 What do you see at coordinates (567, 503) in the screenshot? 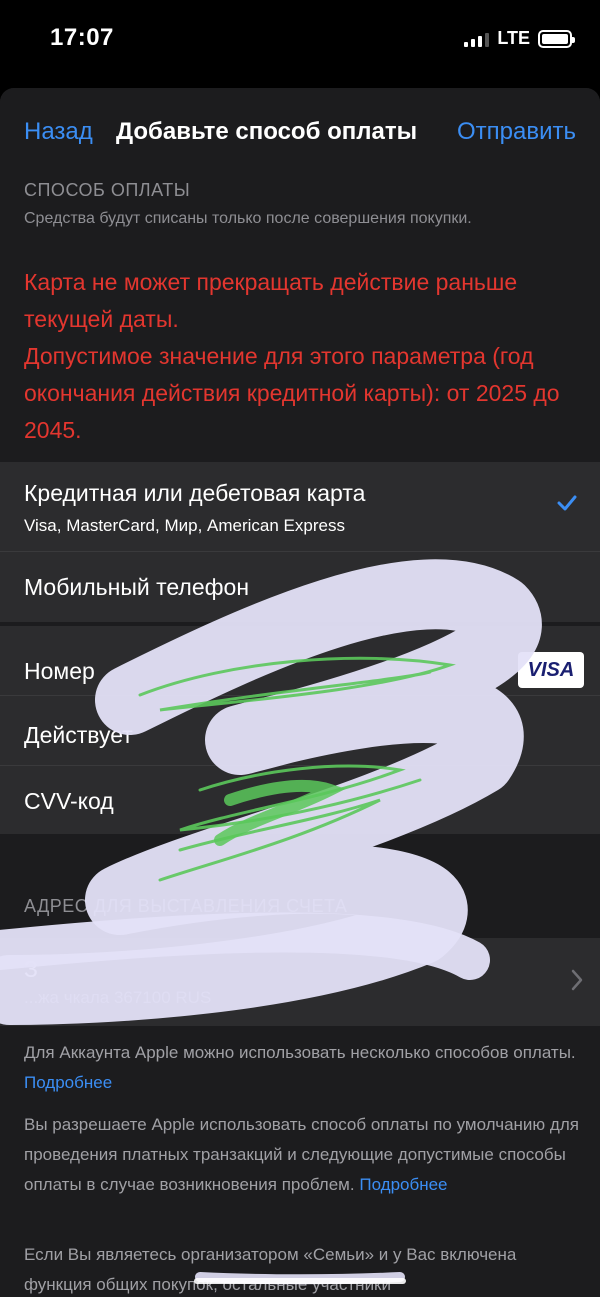
I see `checkmark-icon` at bounding box center [567, 503].